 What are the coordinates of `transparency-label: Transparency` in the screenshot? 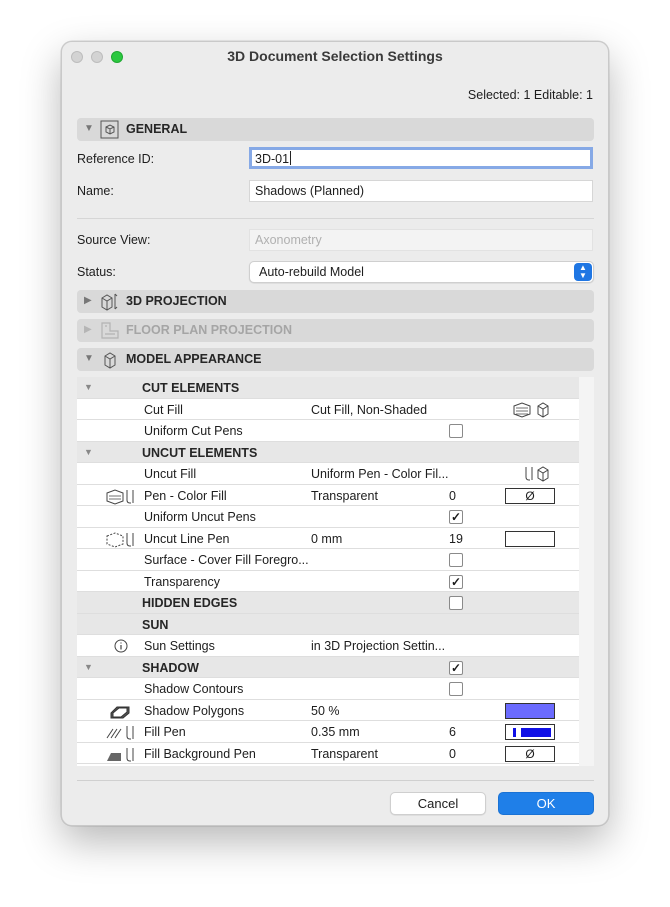 It's located at (182, 581).